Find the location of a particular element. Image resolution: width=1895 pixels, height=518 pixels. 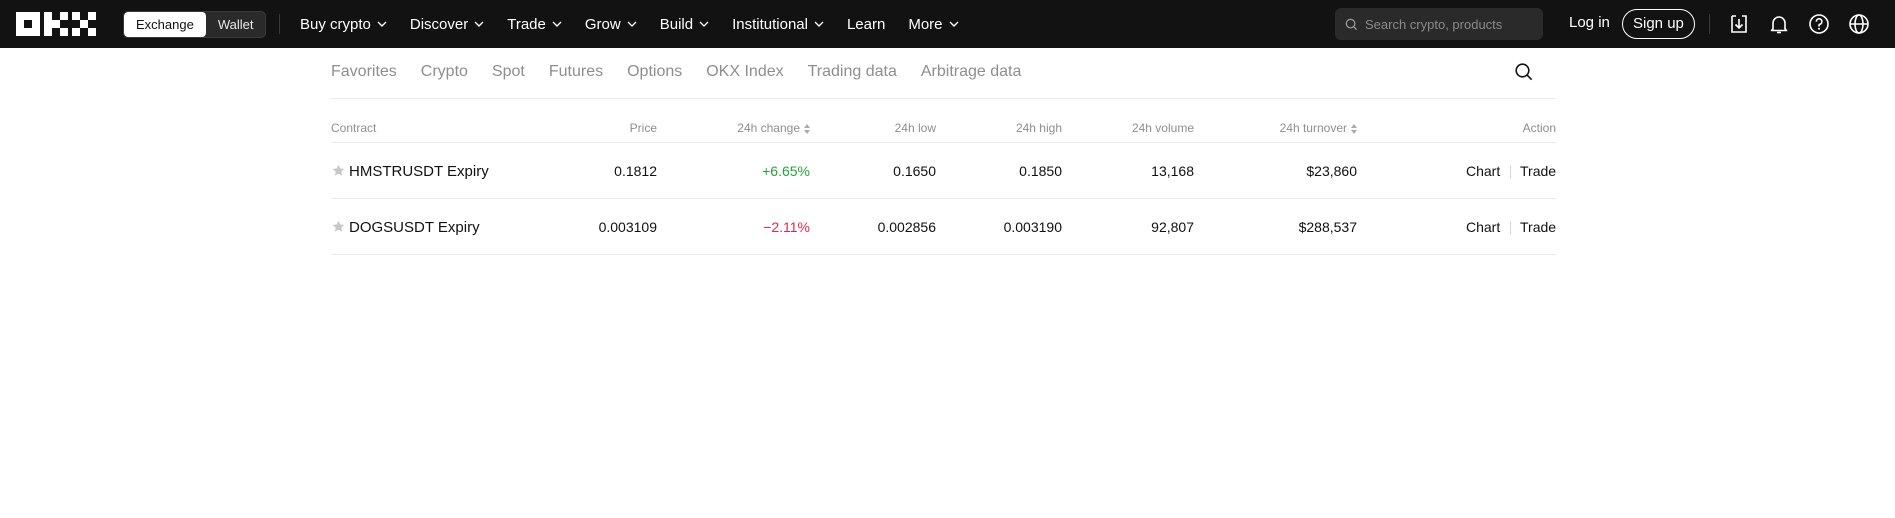

globe-icon is located at coordinates (1859, 24).